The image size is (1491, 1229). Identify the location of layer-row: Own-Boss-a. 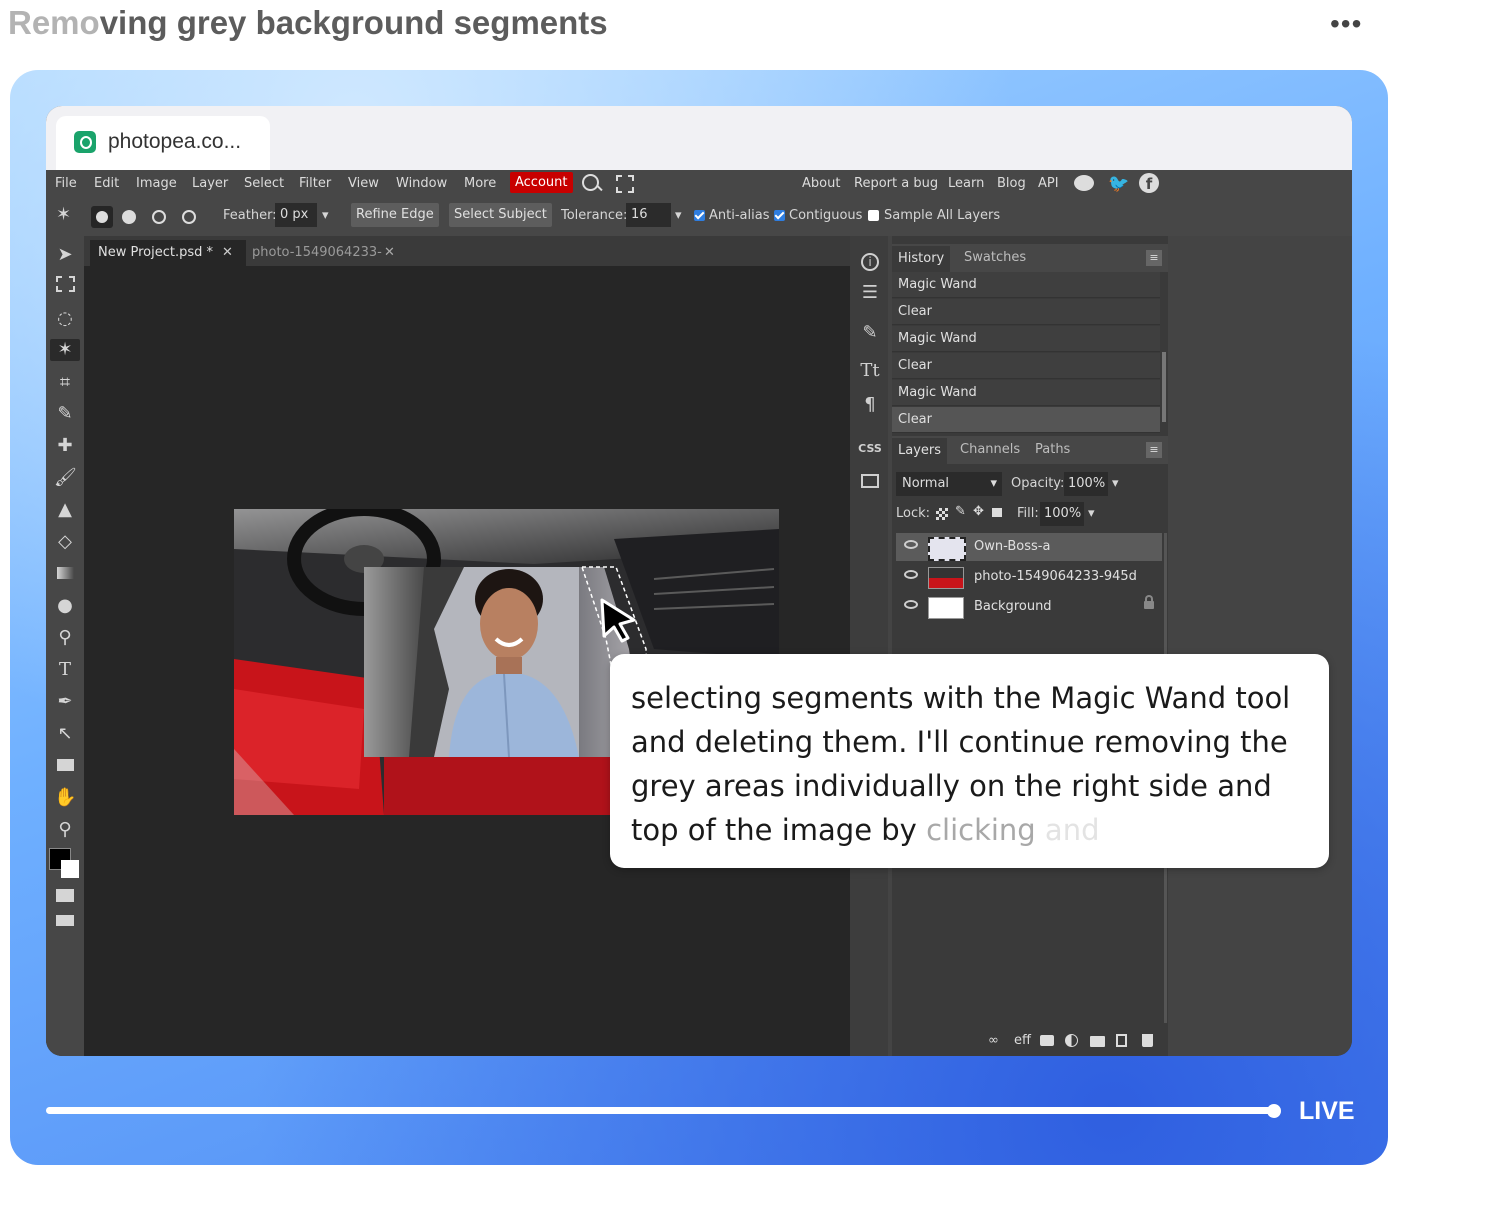
(1029, 547).